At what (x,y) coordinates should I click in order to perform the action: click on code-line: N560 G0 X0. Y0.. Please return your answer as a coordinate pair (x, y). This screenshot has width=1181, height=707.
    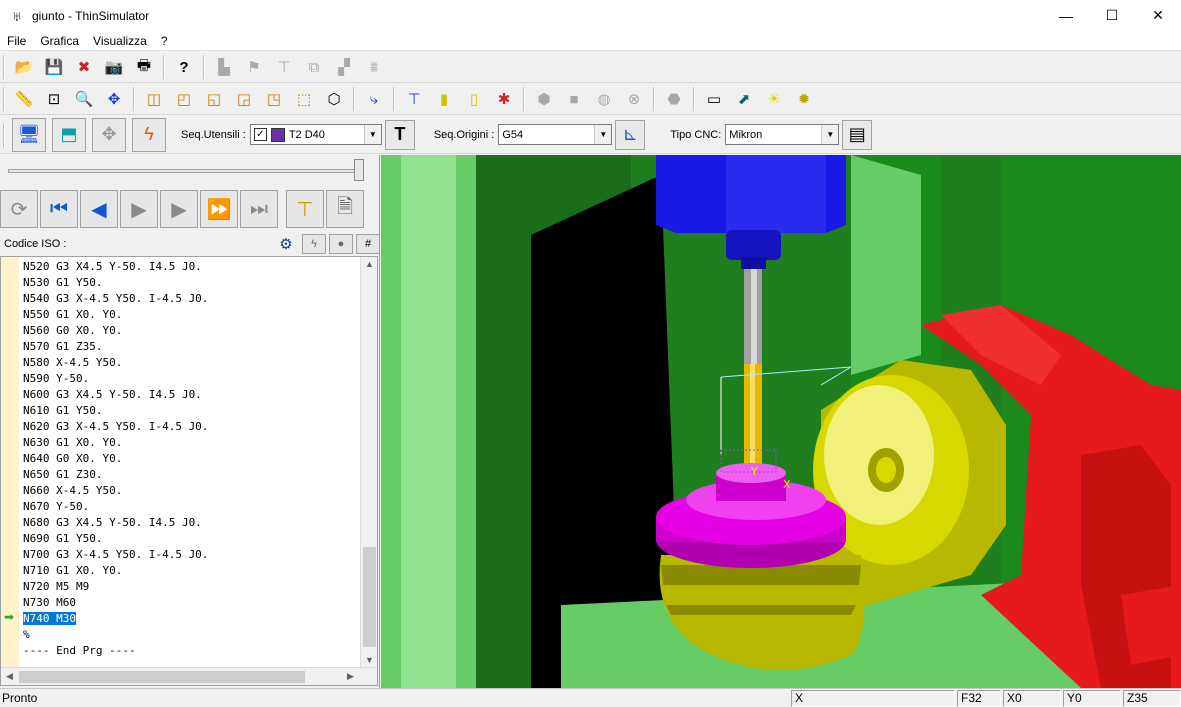
    Looking at the image, I should click on (191, 331).